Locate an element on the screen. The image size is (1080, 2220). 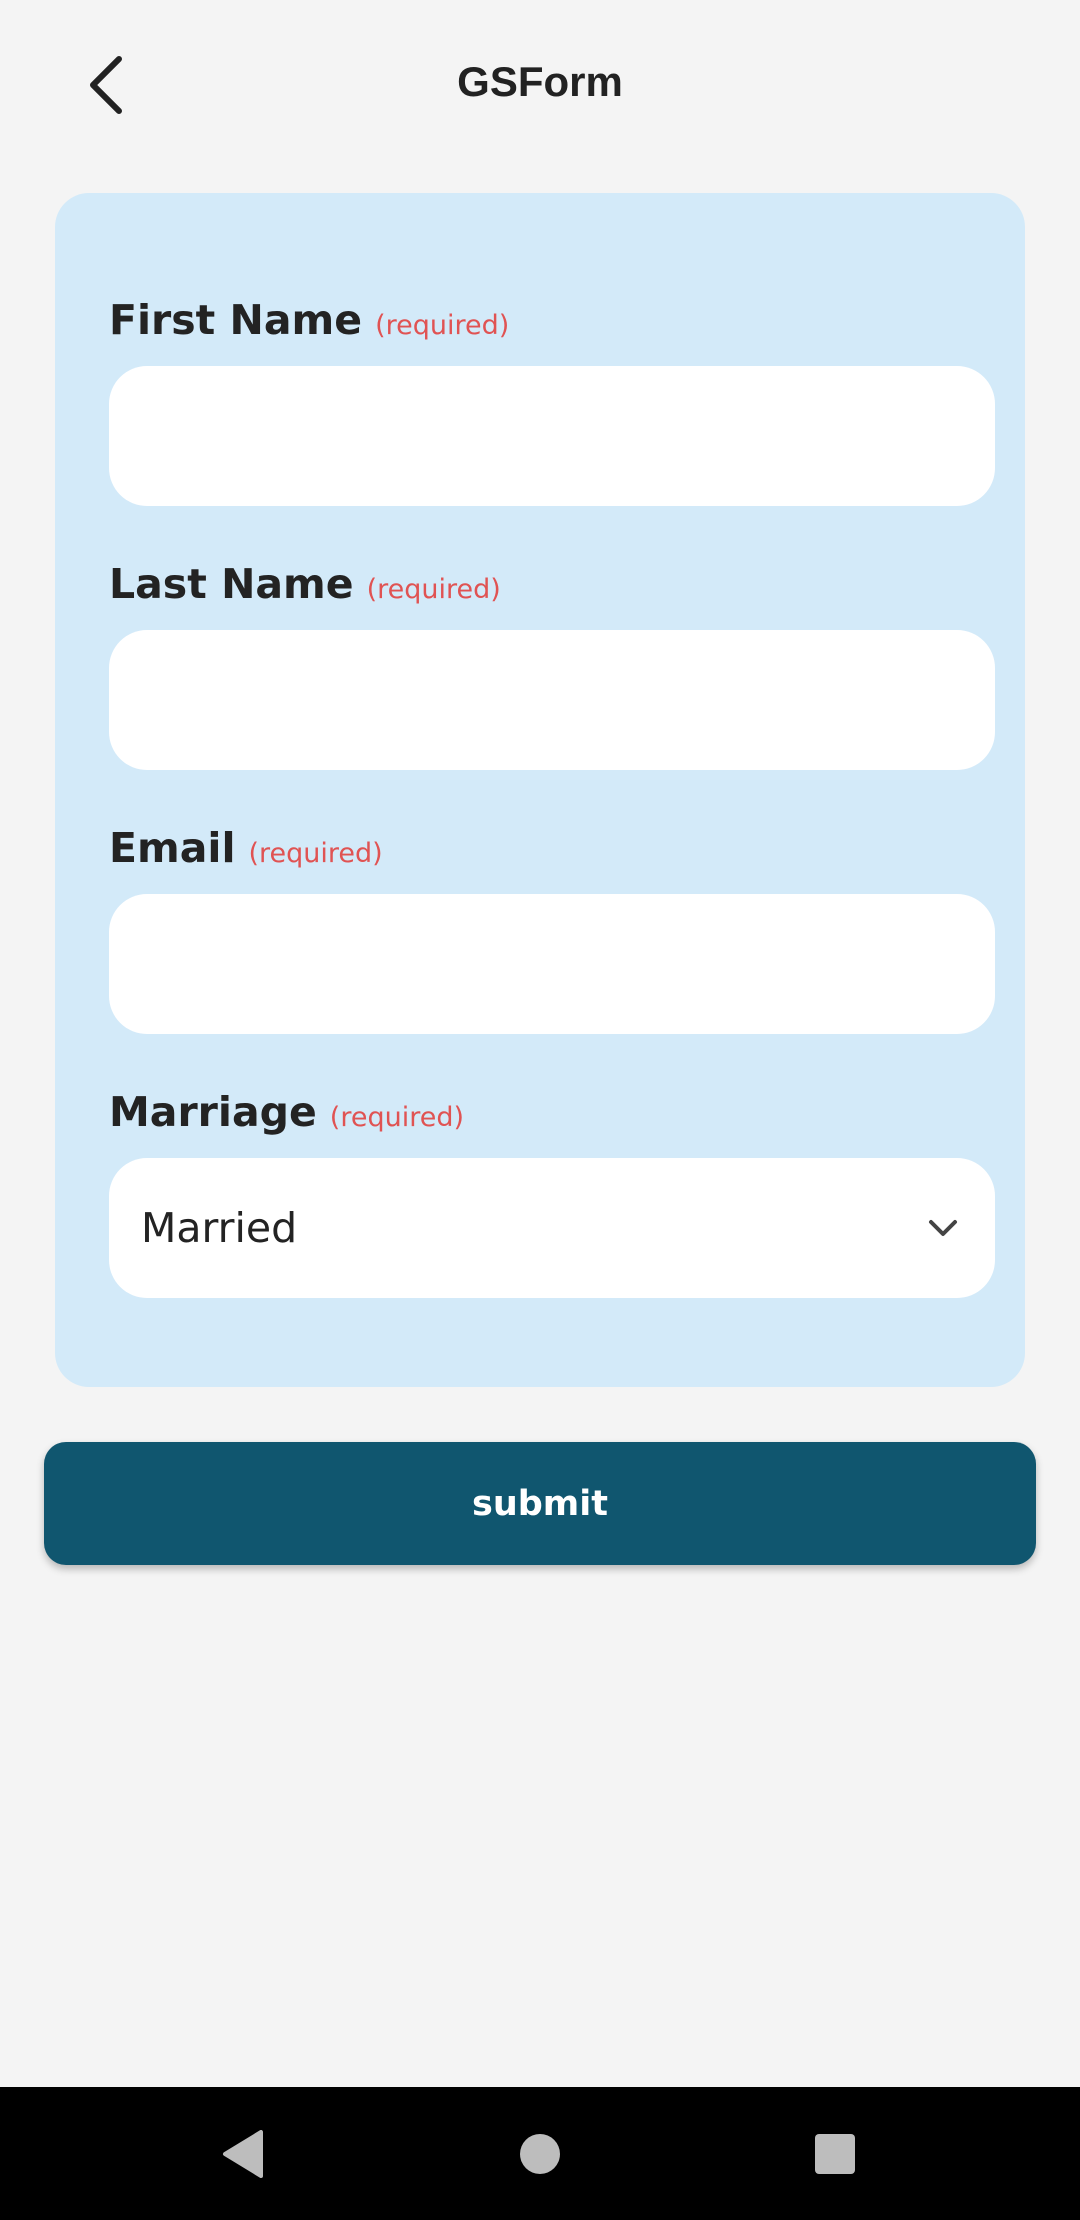
nav-back-button is located at coordinates (243, 2154).